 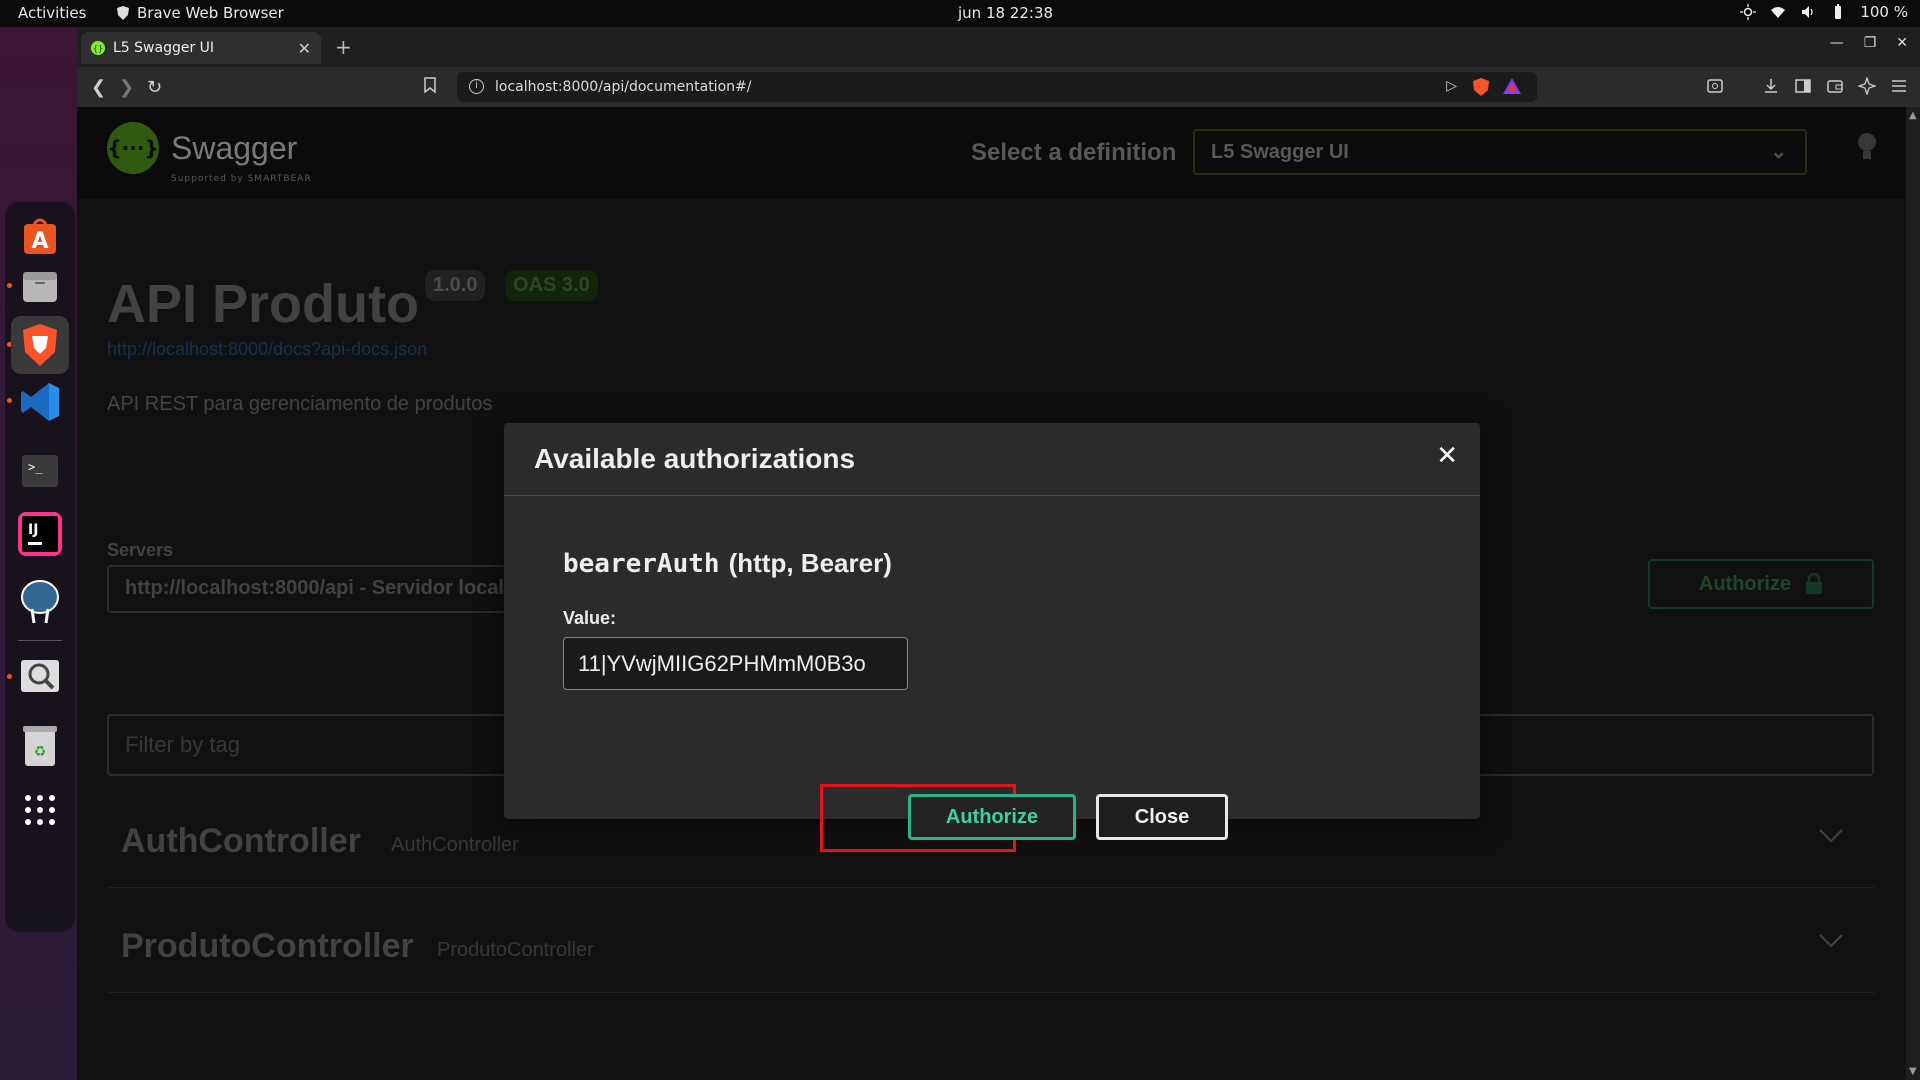 I want to click on address-bar: i localhost:8000/api/documentation#/ ▷, so click(x=997, y=87).